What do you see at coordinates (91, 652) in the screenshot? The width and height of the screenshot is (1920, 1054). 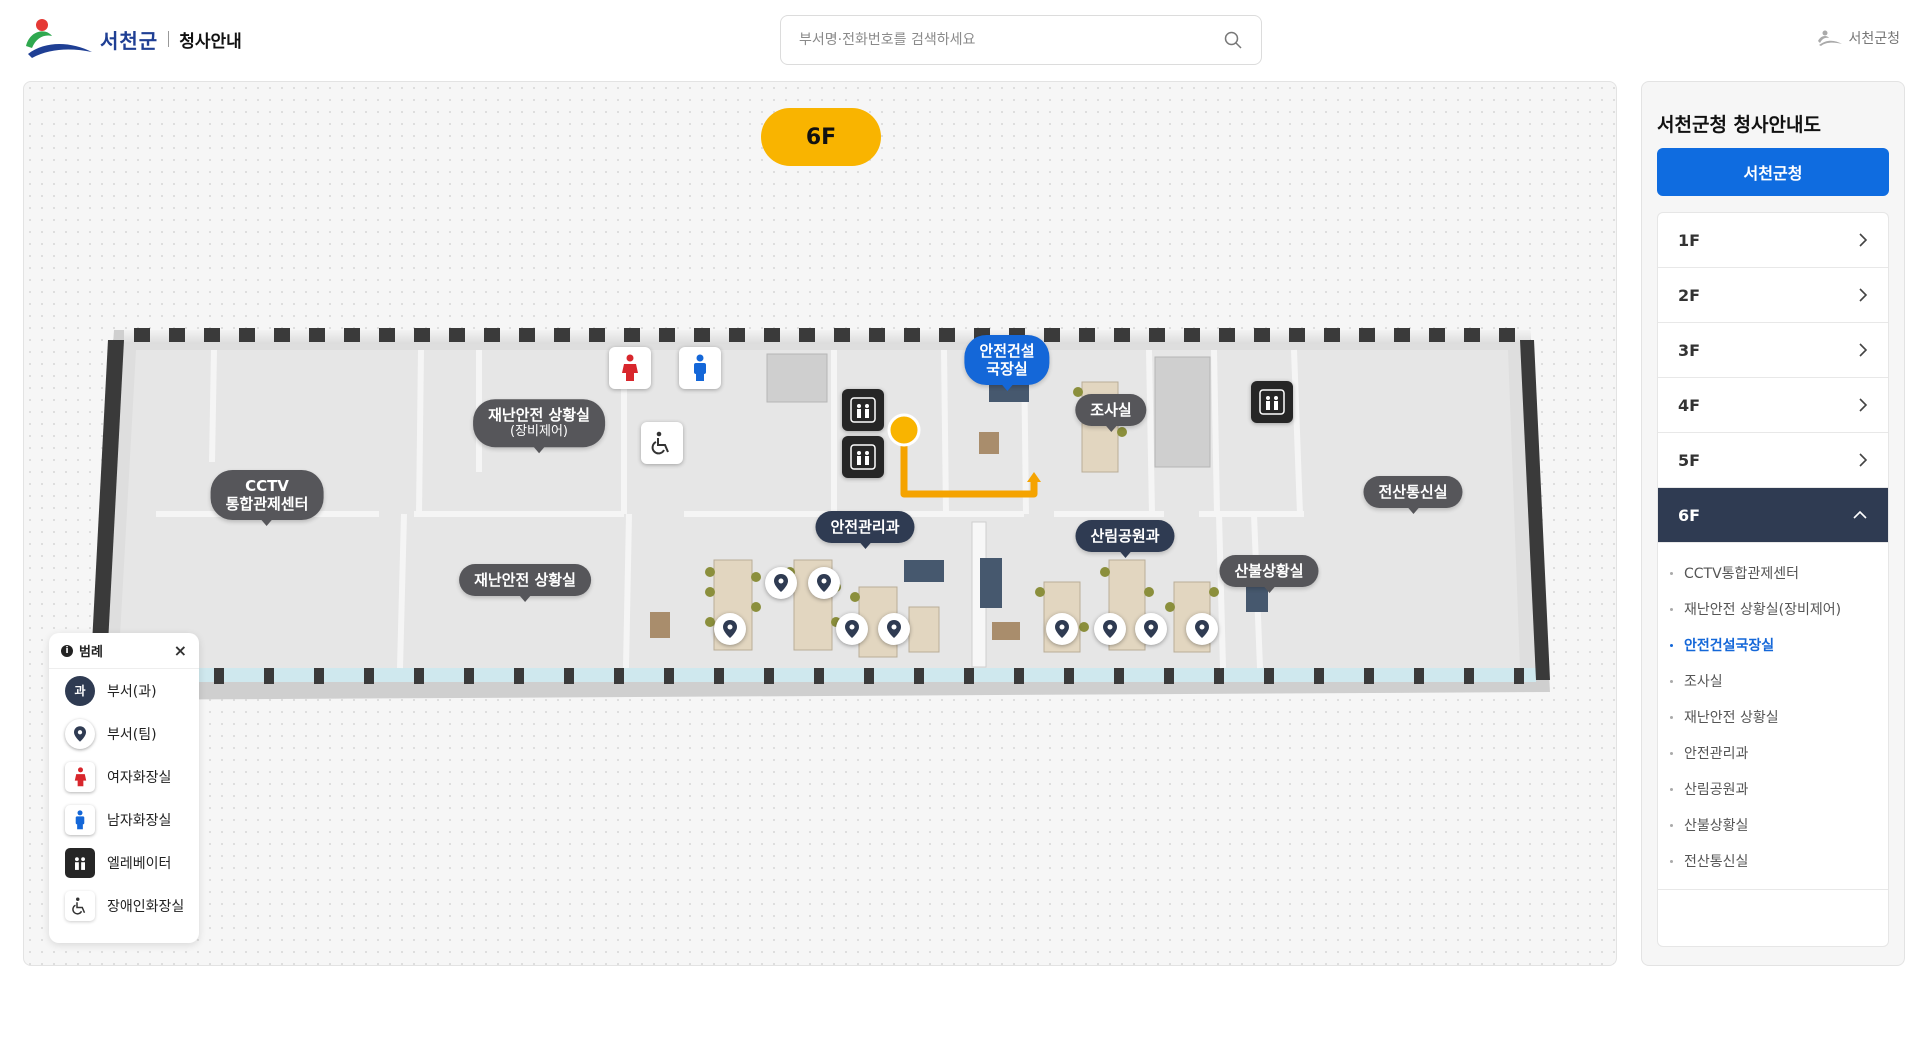 I see `legend-title: 범례` at bounding box center [91, 652].